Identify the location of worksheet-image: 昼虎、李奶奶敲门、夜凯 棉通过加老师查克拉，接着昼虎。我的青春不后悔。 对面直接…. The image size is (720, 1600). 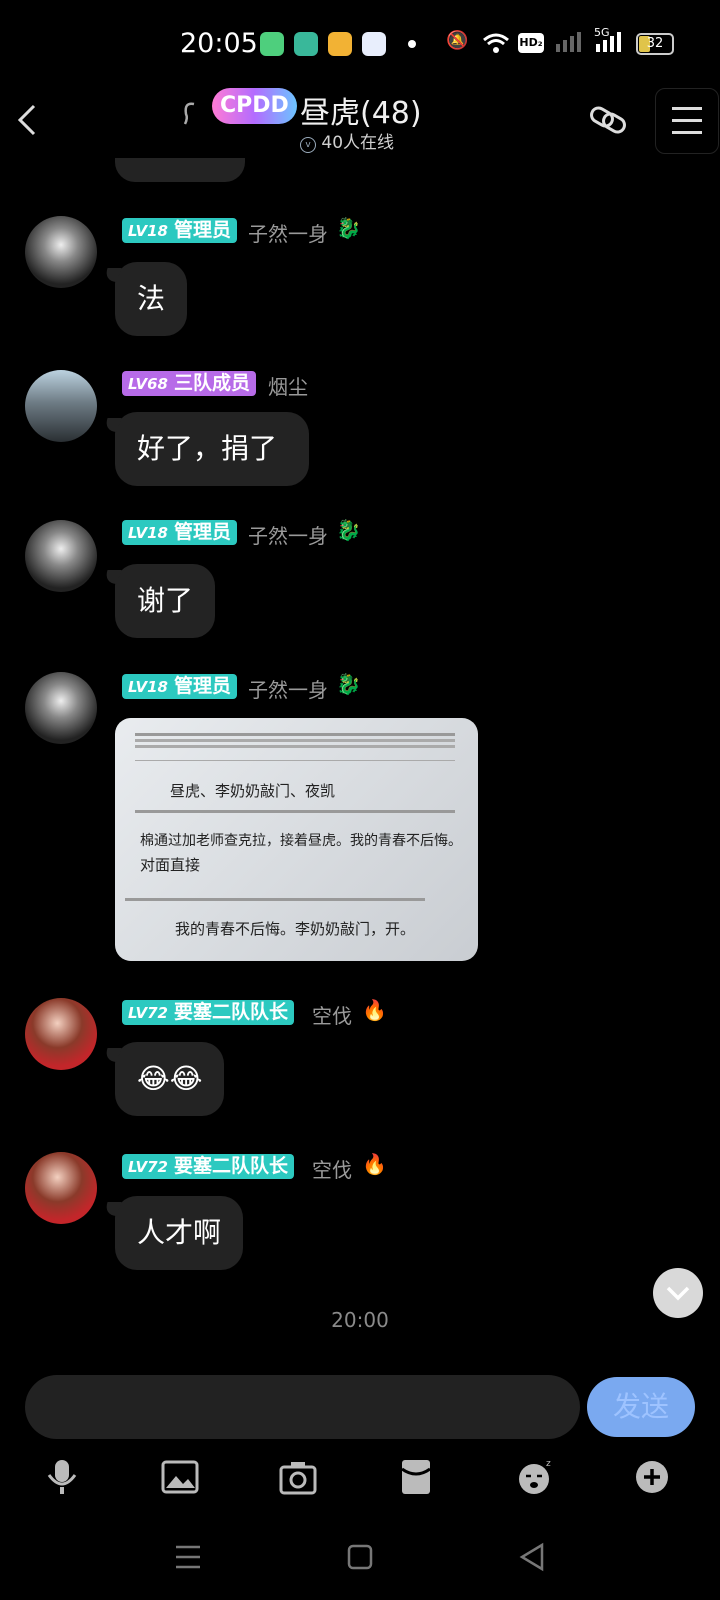
(296, 839).